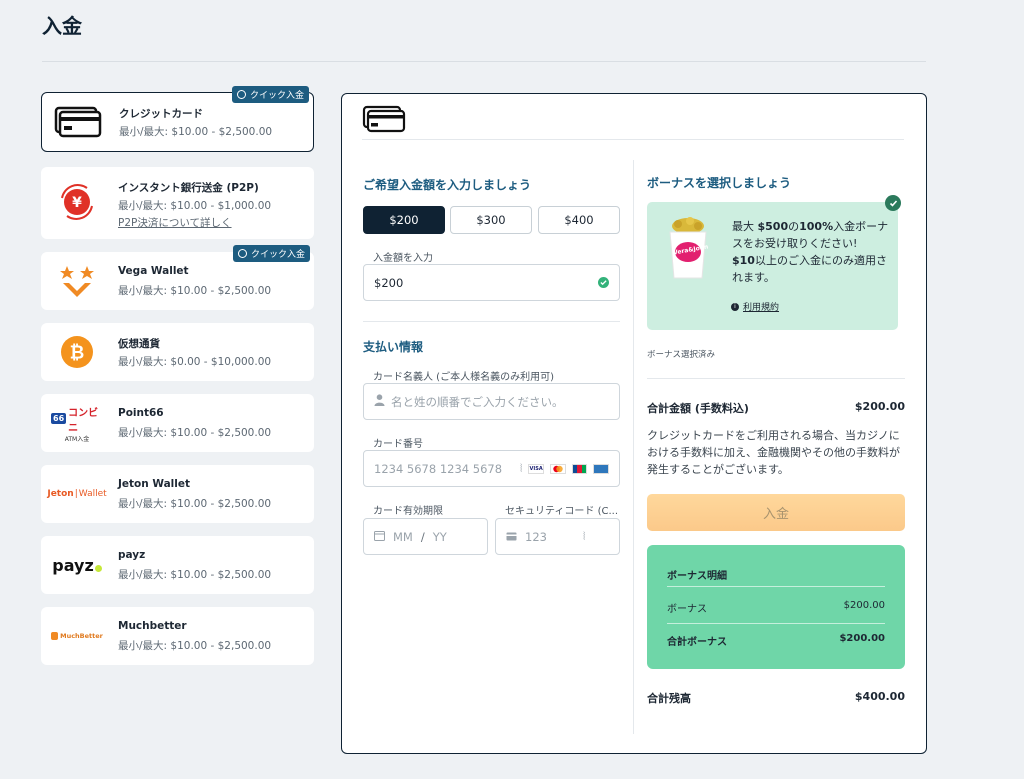  What do you see at coordinates (153, 271) in the screenshot?
I see `method-name: Vega Wallet` at bounding box center [153, 271].